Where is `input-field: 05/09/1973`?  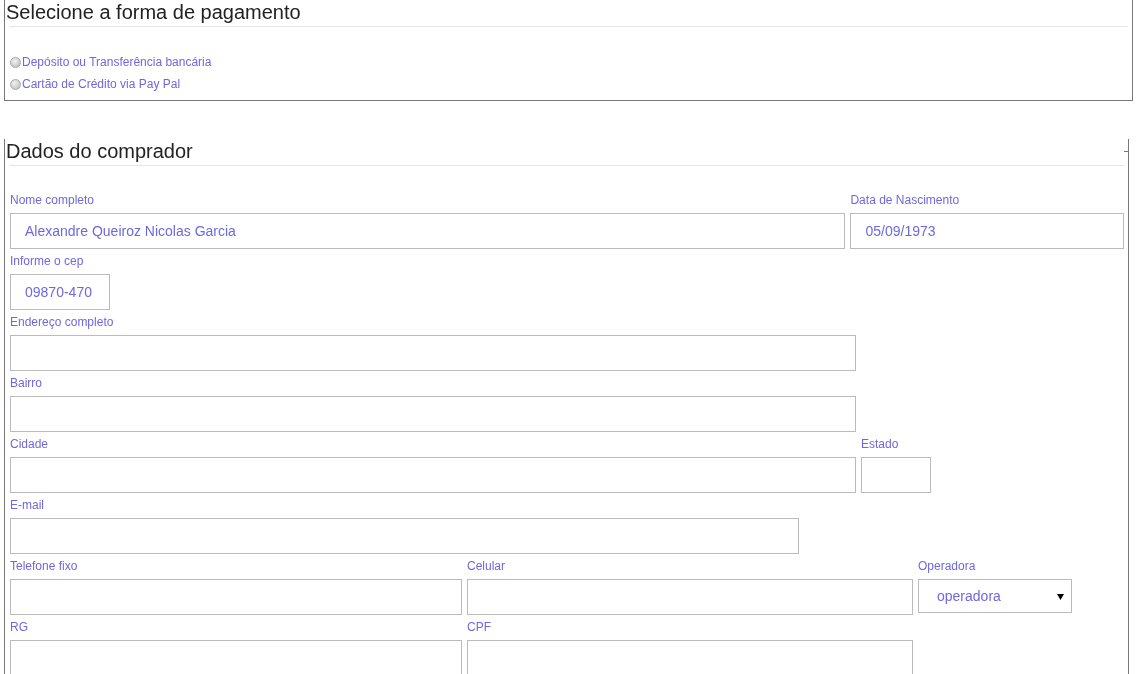
input-field: 05/09/1973 is located at coordinates (987, 231).